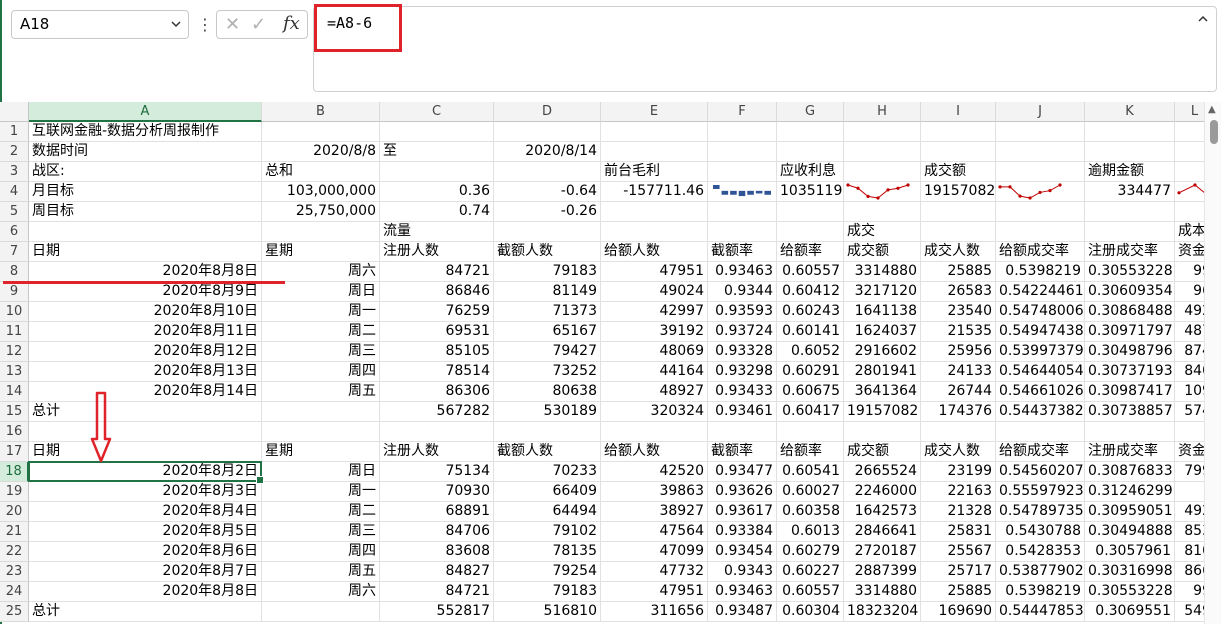 This screenshot has width=1221, height=624. What do you see at coordinates (882, 572) in the screenshot?
I see `cell-h23: 2887399` at bounding box center [882, 572].